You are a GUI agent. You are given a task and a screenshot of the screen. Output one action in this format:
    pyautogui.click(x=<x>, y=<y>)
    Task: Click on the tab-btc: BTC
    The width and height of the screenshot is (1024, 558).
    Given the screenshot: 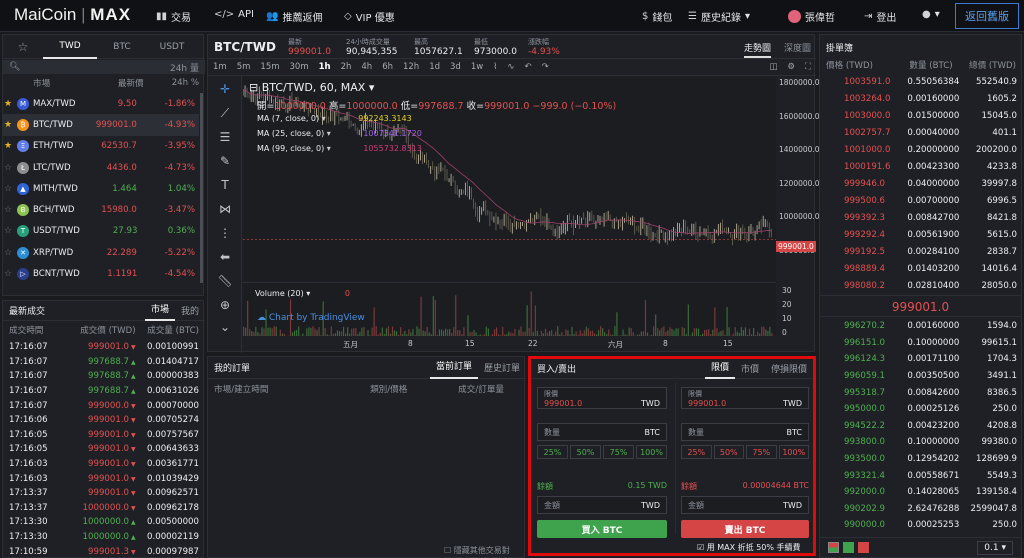 What is the action you would take?
    pyautogui.click(x=122, y=47)
    